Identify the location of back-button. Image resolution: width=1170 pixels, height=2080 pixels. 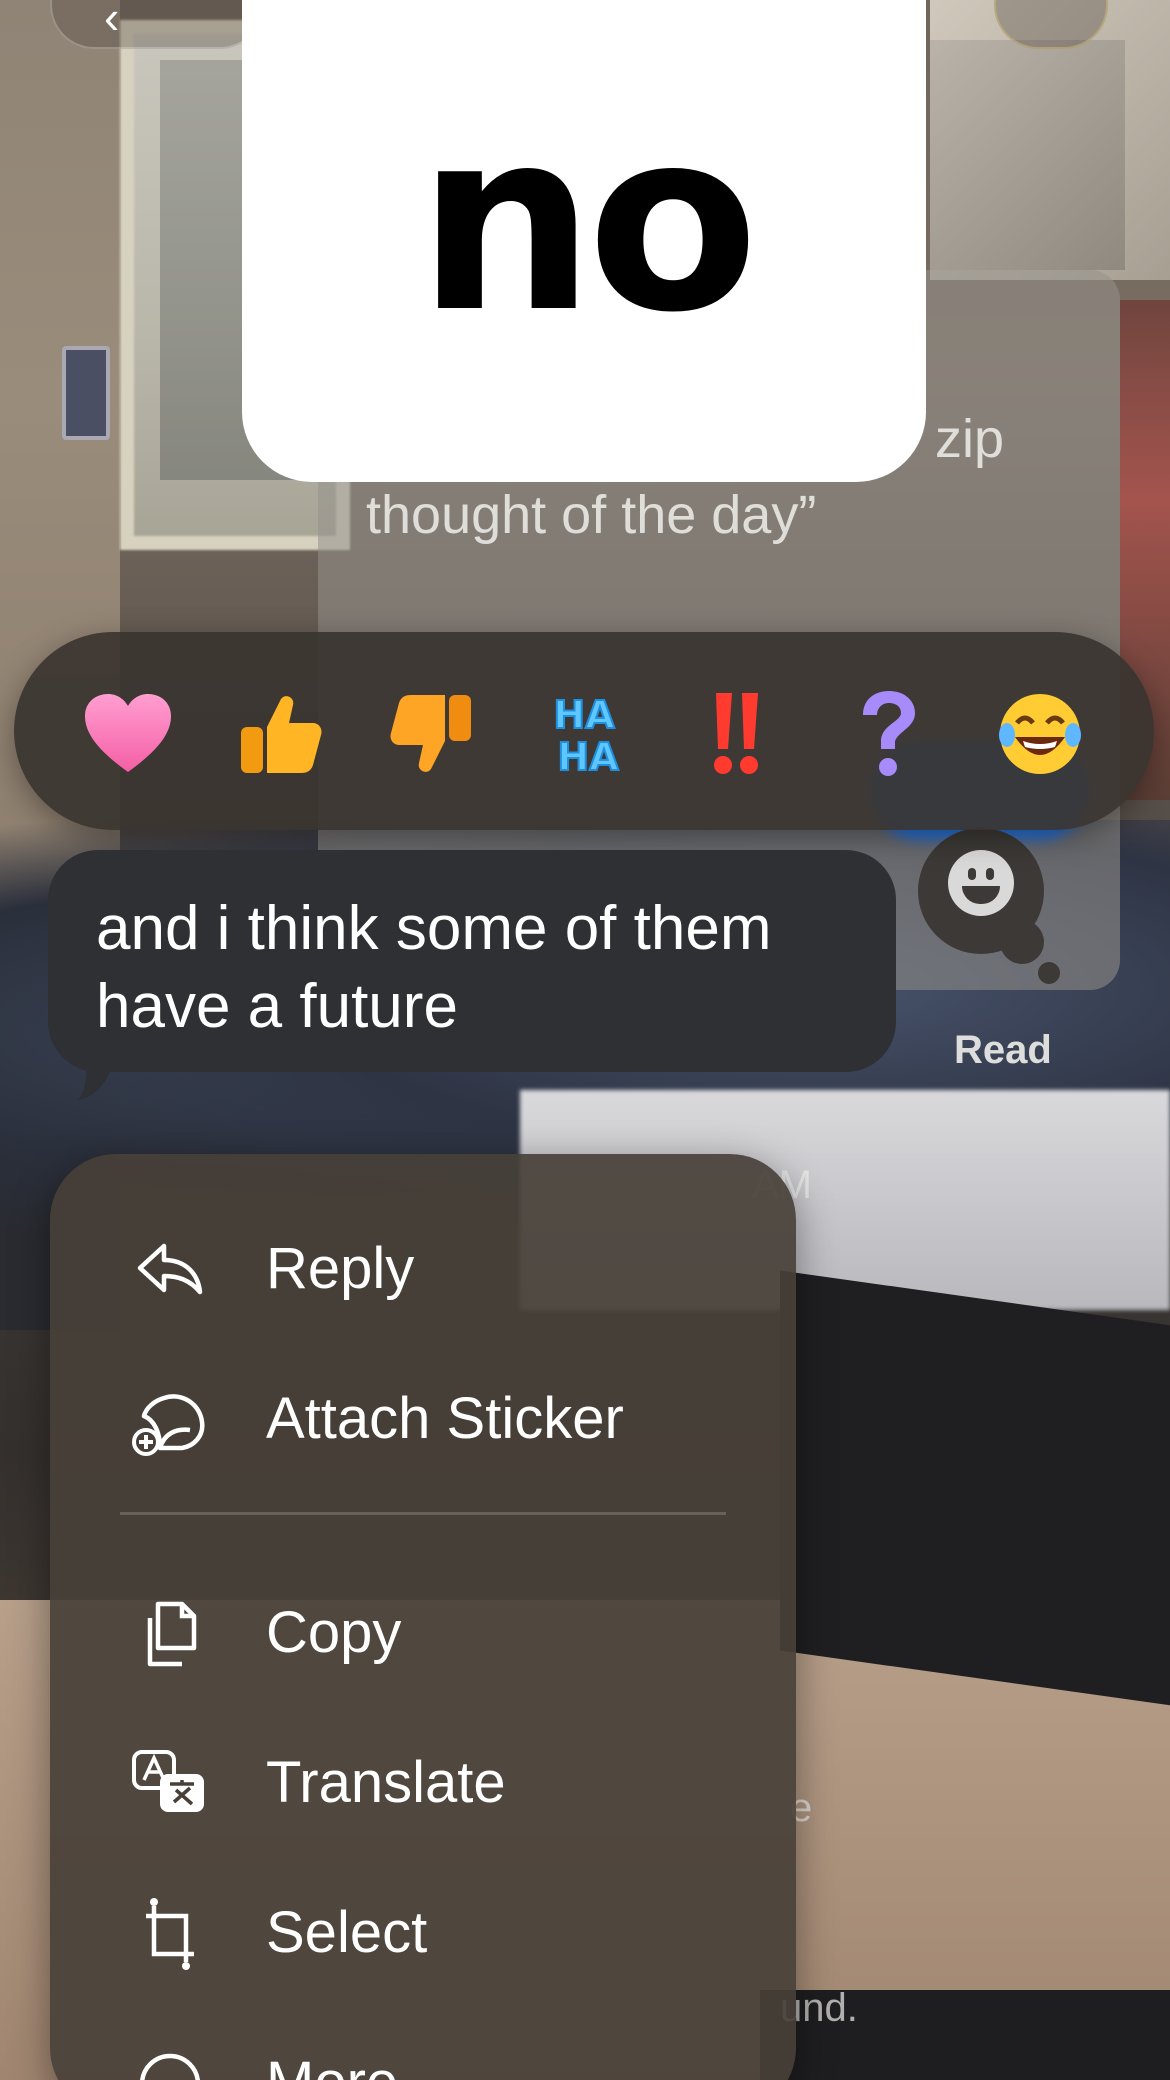
(157, 24).